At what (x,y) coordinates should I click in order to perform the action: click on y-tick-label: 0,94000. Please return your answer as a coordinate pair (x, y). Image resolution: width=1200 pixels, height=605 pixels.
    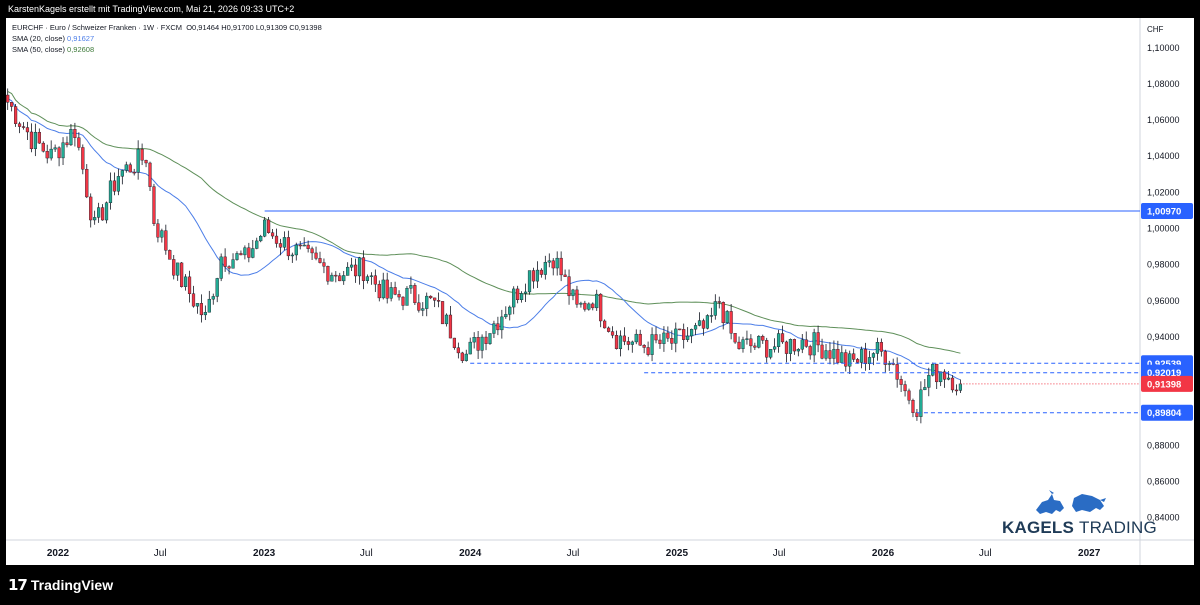
    Looking at the image, I should click on (1163, 337).